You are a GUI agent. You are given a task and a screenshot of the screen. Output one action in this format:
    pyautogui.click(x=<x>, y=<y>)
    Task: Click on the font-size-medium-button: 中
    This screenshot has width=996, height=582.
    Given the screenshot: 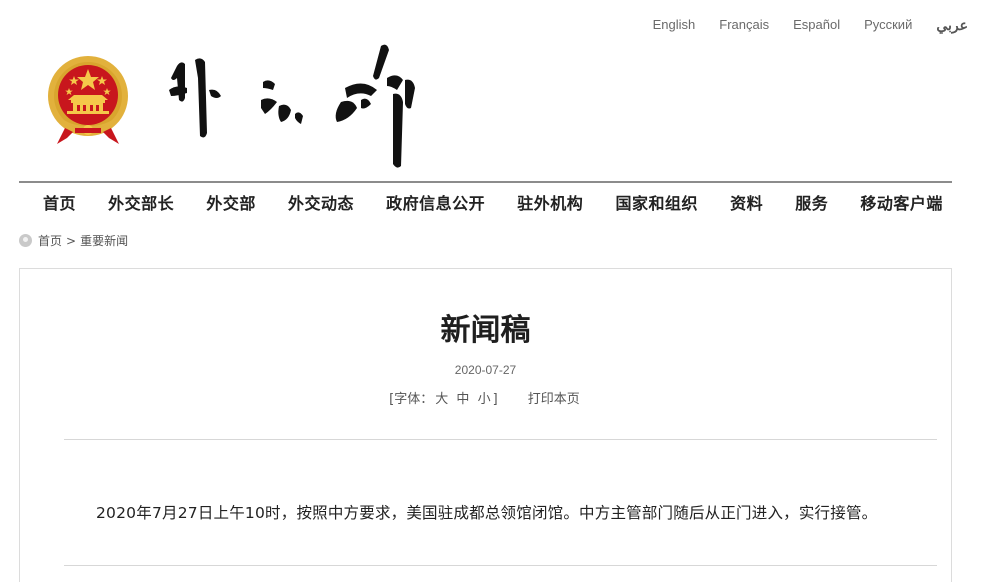 What is the action you would take?
    pyautogui.click(x=462, y=399)
    